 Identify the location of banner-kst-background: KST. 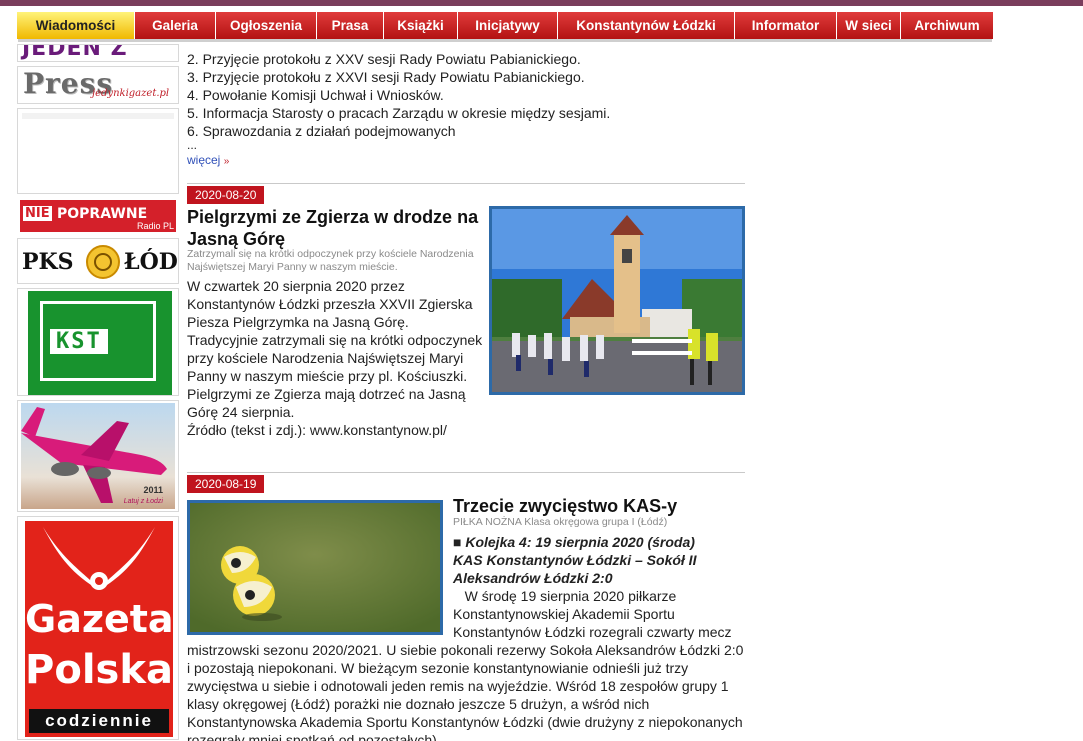
(100, 343).